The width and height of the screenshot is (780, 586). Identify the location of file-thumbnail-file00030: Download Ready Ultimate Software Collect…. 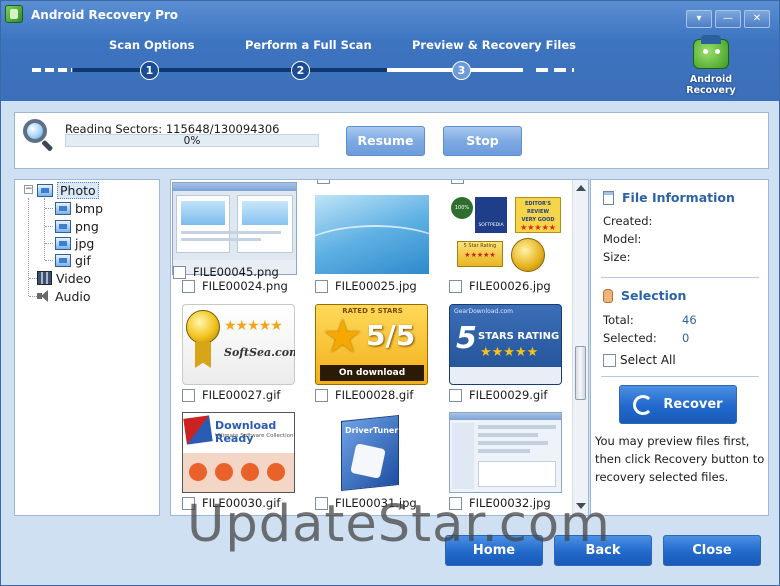
(238, 452).